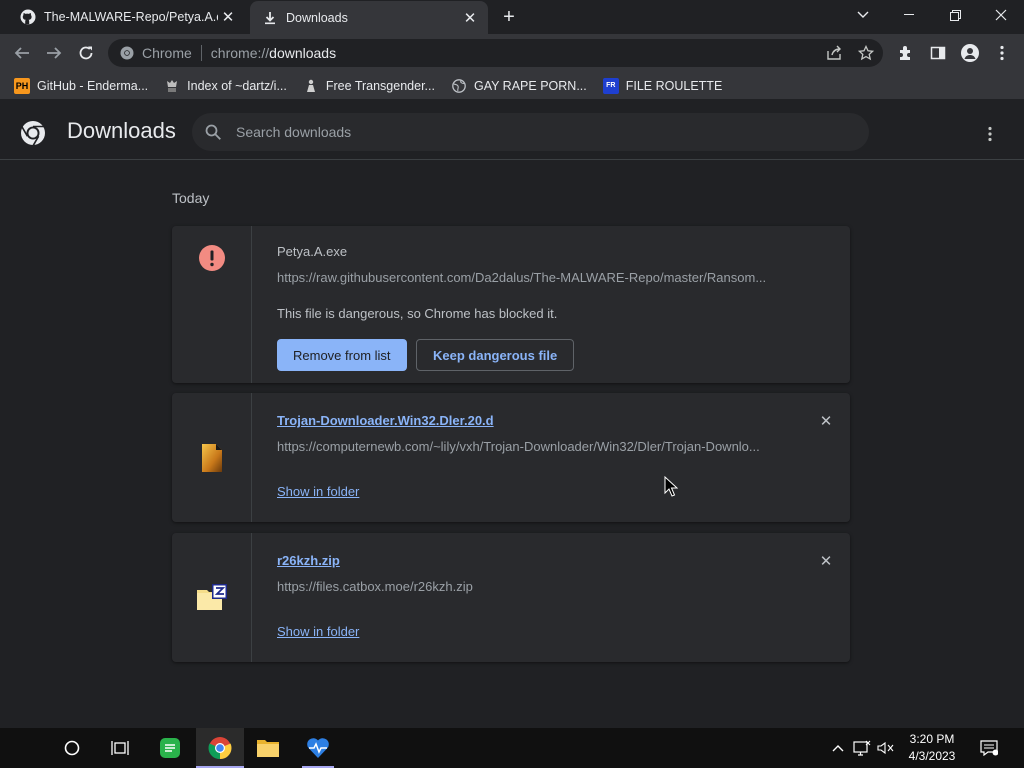  Describe the element at coordinates (212, 258) in the screenshot. I see `danger-icon` at that location.